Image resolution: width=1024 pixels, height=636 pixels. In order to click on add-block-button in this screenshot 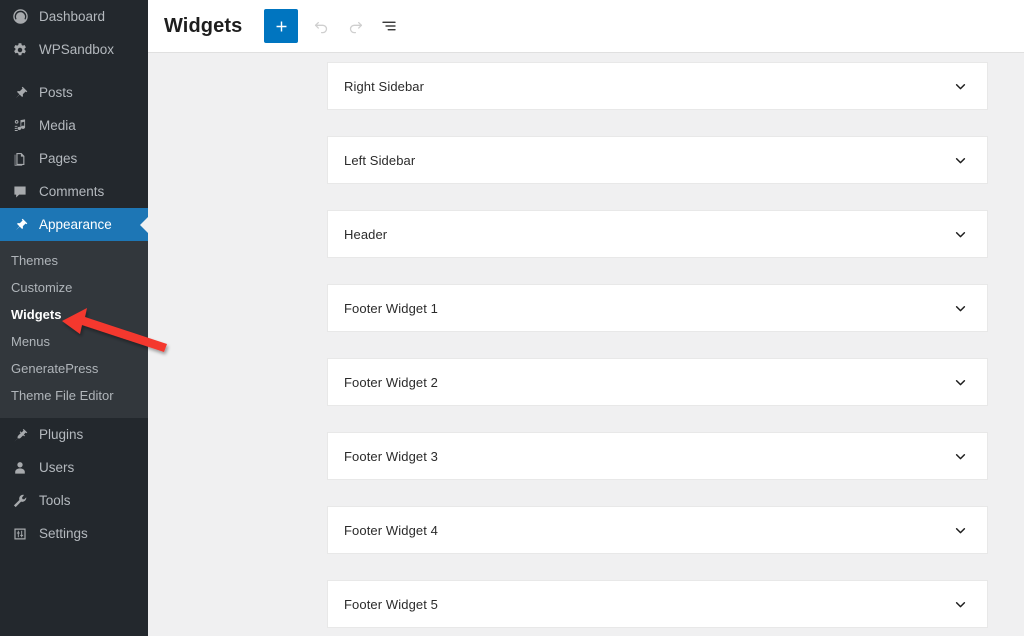, I will do `click(281, 26)`.